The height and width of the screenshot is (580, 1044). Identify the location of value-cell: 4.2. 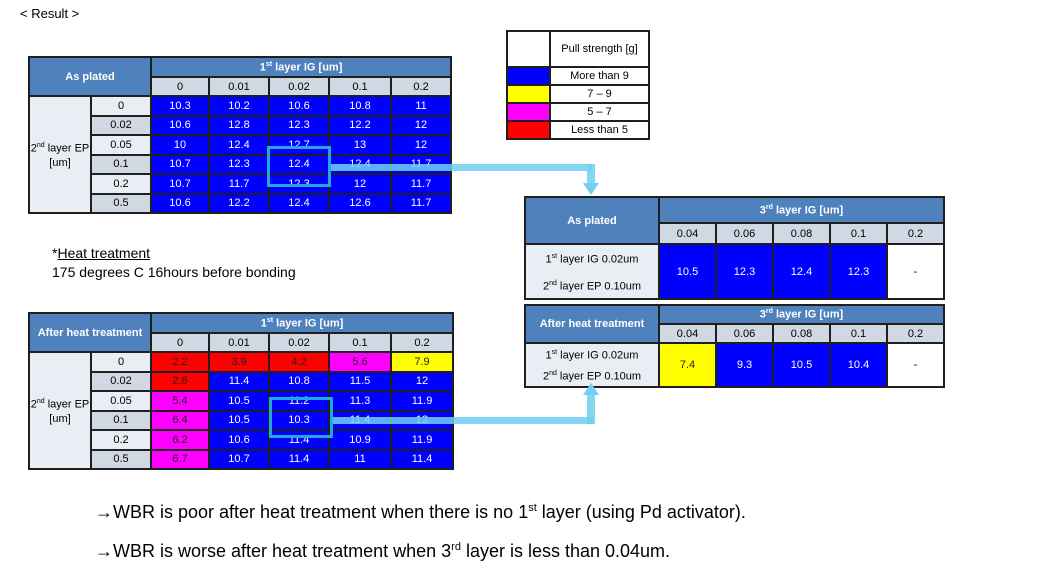
(299, 362).